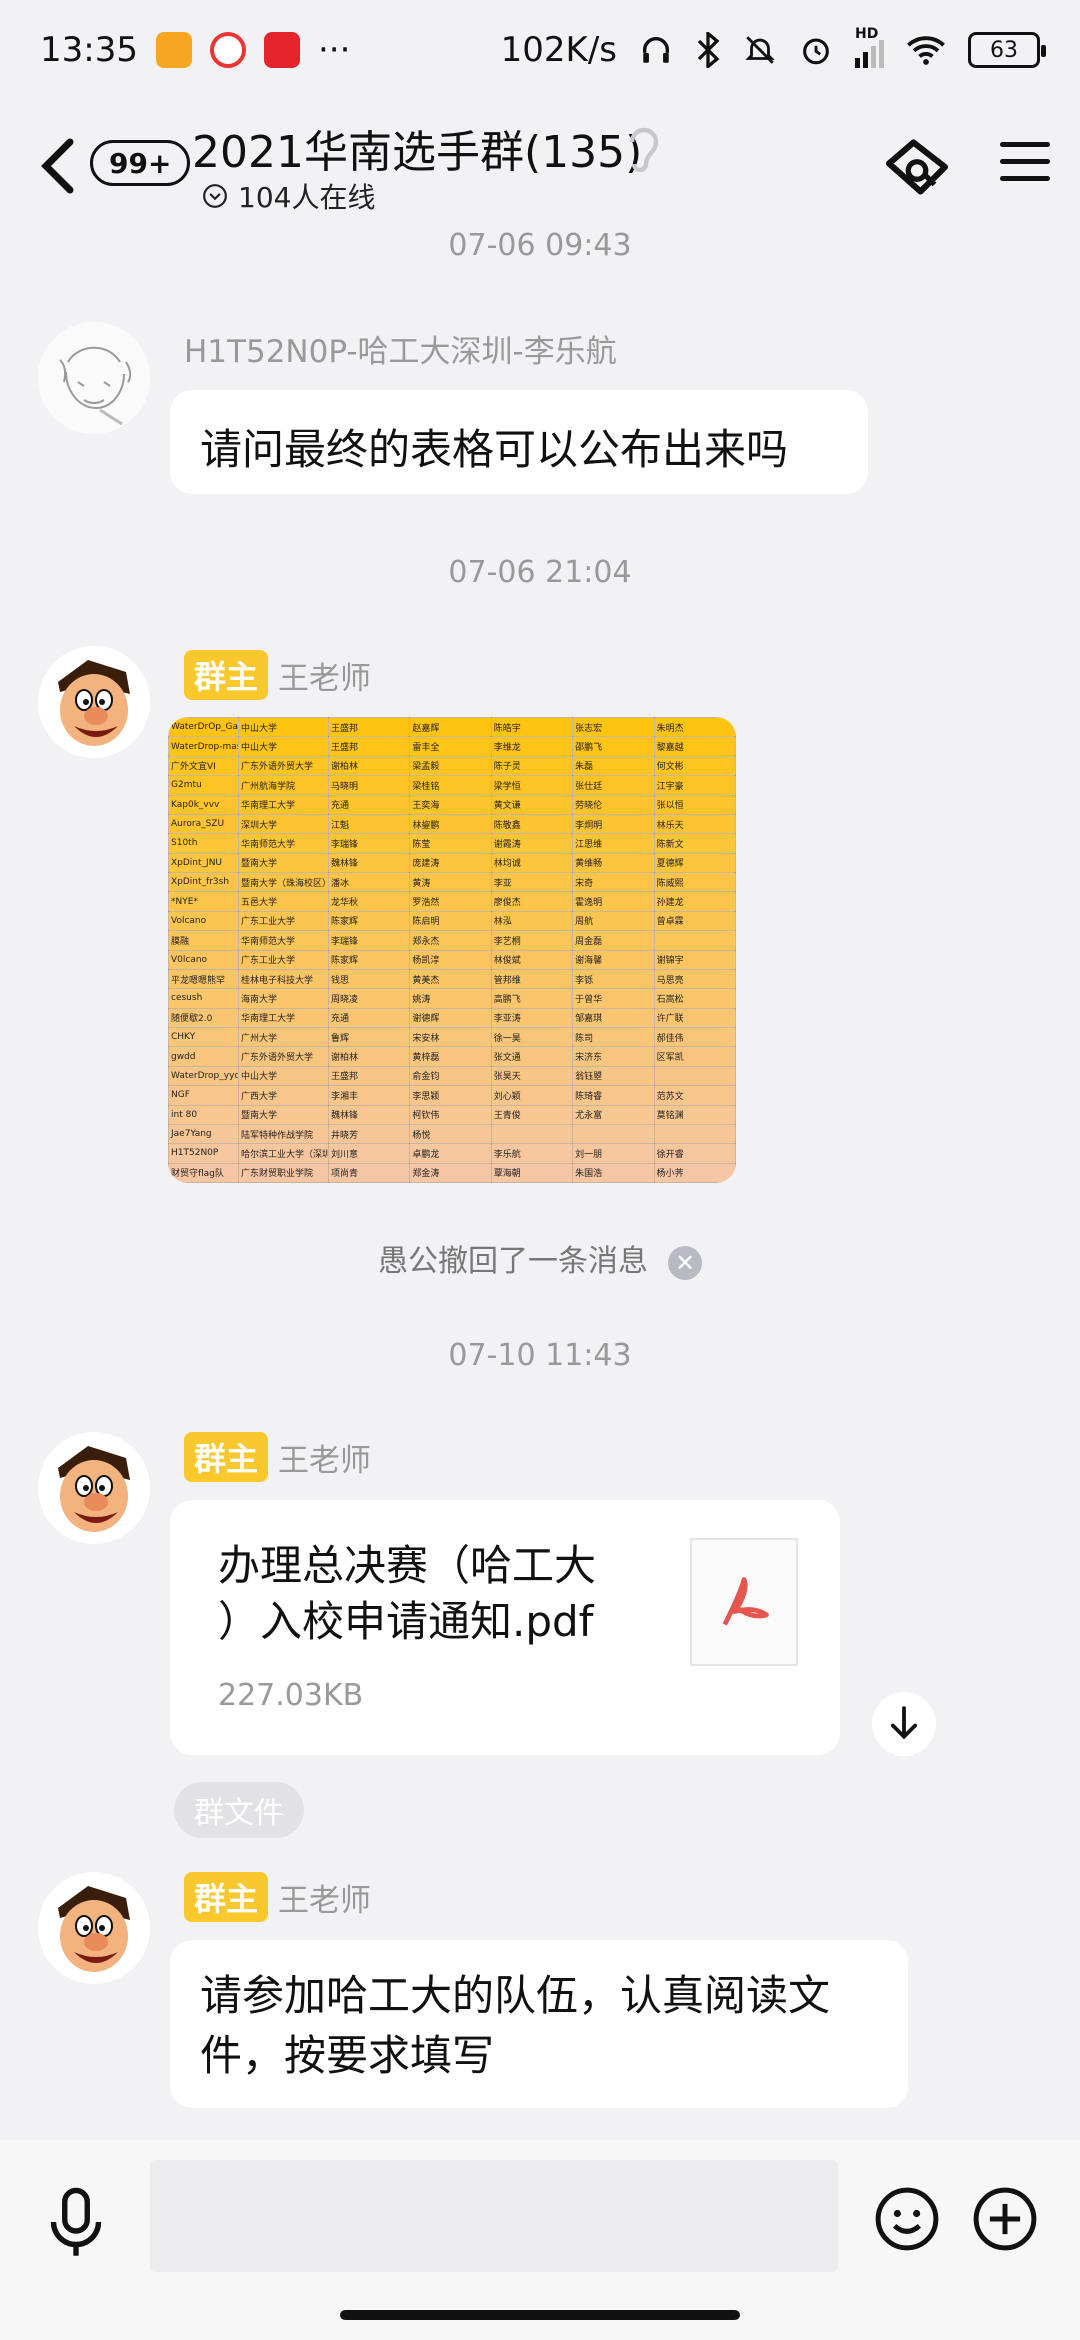  Describe the element at coordinates (505, 1627) in the screenshot. I see `file-message: 办理总决赛（哈工大 ）入校申请通知.pdf 227.03KB` at that location.